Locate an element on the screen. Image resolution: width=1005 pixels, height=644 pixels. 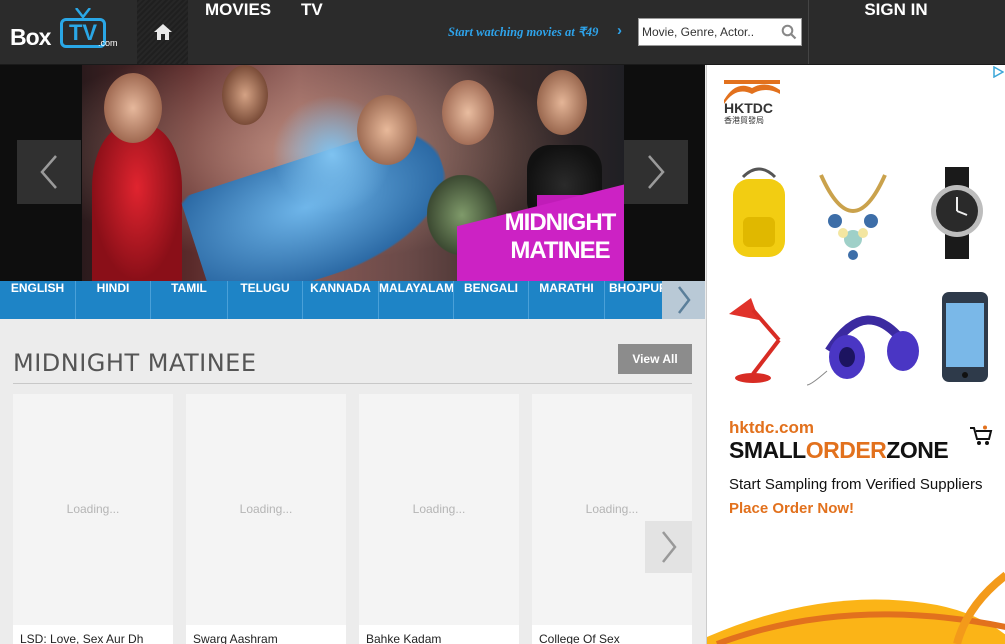
logo-com-text: .com is located at coordinates (108, 43).